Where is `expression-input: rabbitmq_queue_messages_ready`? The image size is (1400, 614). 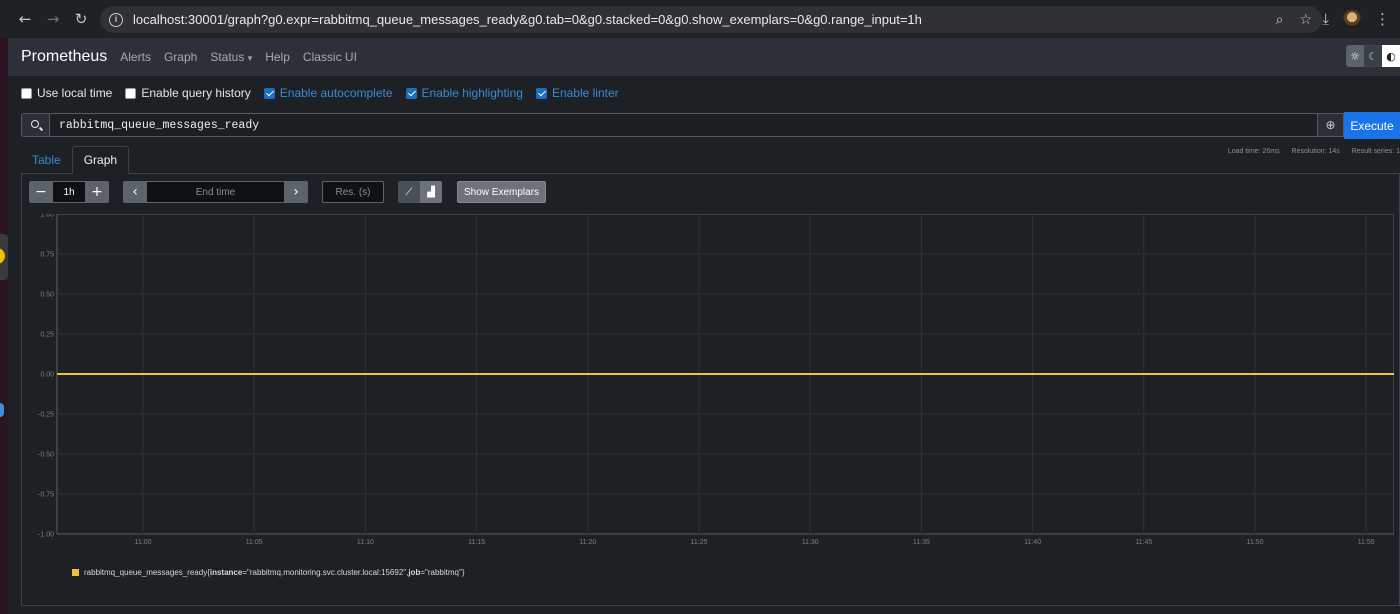
expression-input: rabbitmq_queue_messages_ready is located at coordinates (683, 125).